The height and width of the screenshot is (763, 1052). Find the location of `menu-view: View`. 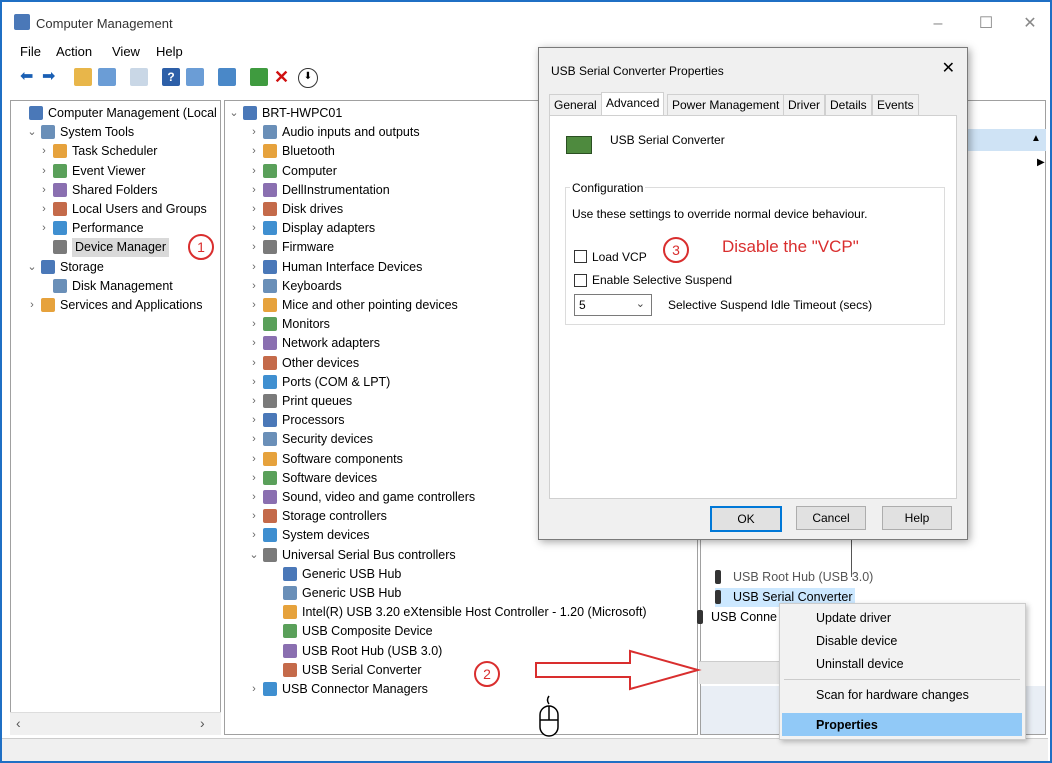

menu-view: View is located at coordinates (126, 51).